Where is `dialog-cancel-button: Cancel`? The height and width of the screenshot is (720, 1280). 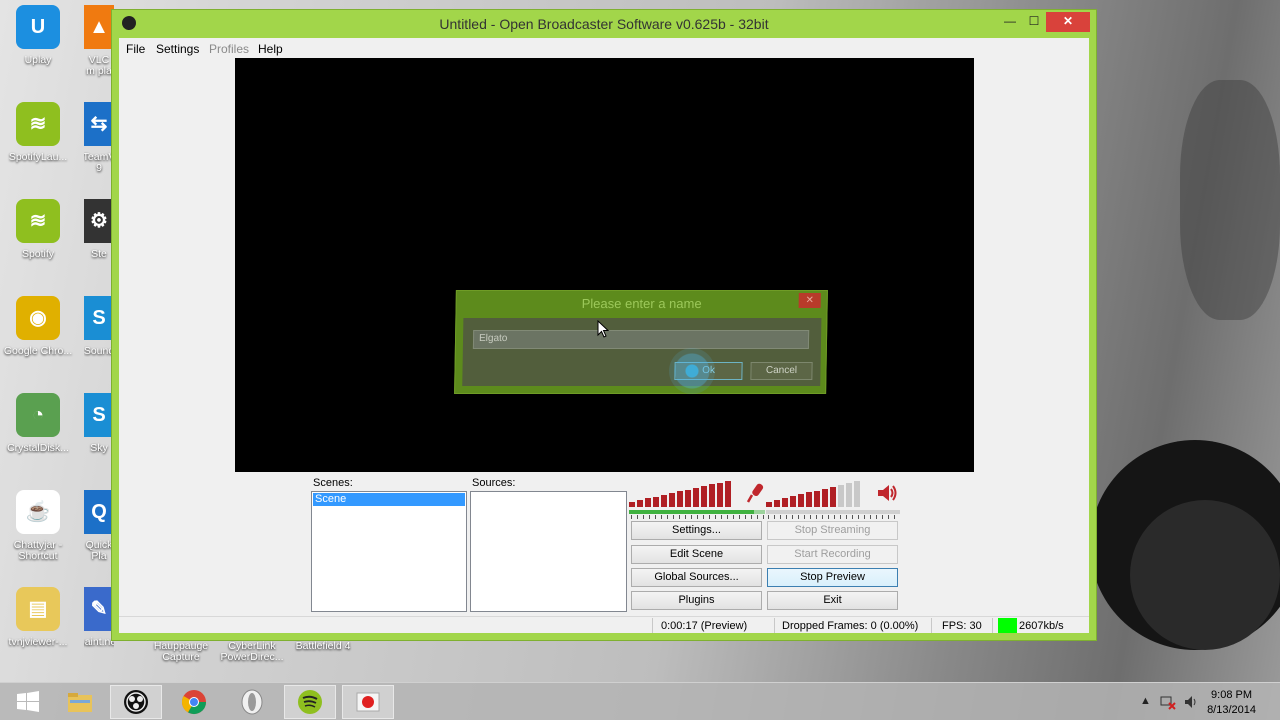
dialog-cancel-button: Cancel is located at coordinates (781, 371).